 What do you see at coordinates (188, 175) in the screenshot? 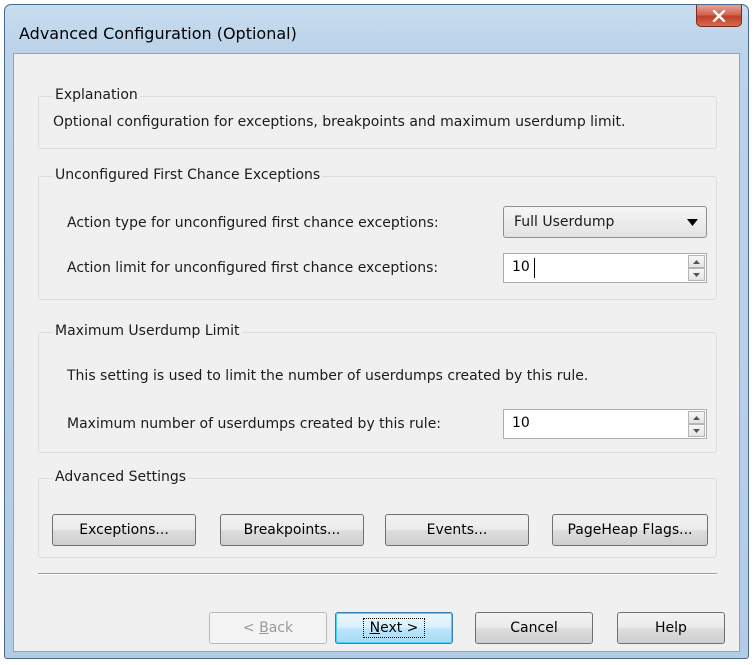
I see `unconfigured-group-label: Unconfigured First Chance Exceptions` at bounding box center [188, 175].